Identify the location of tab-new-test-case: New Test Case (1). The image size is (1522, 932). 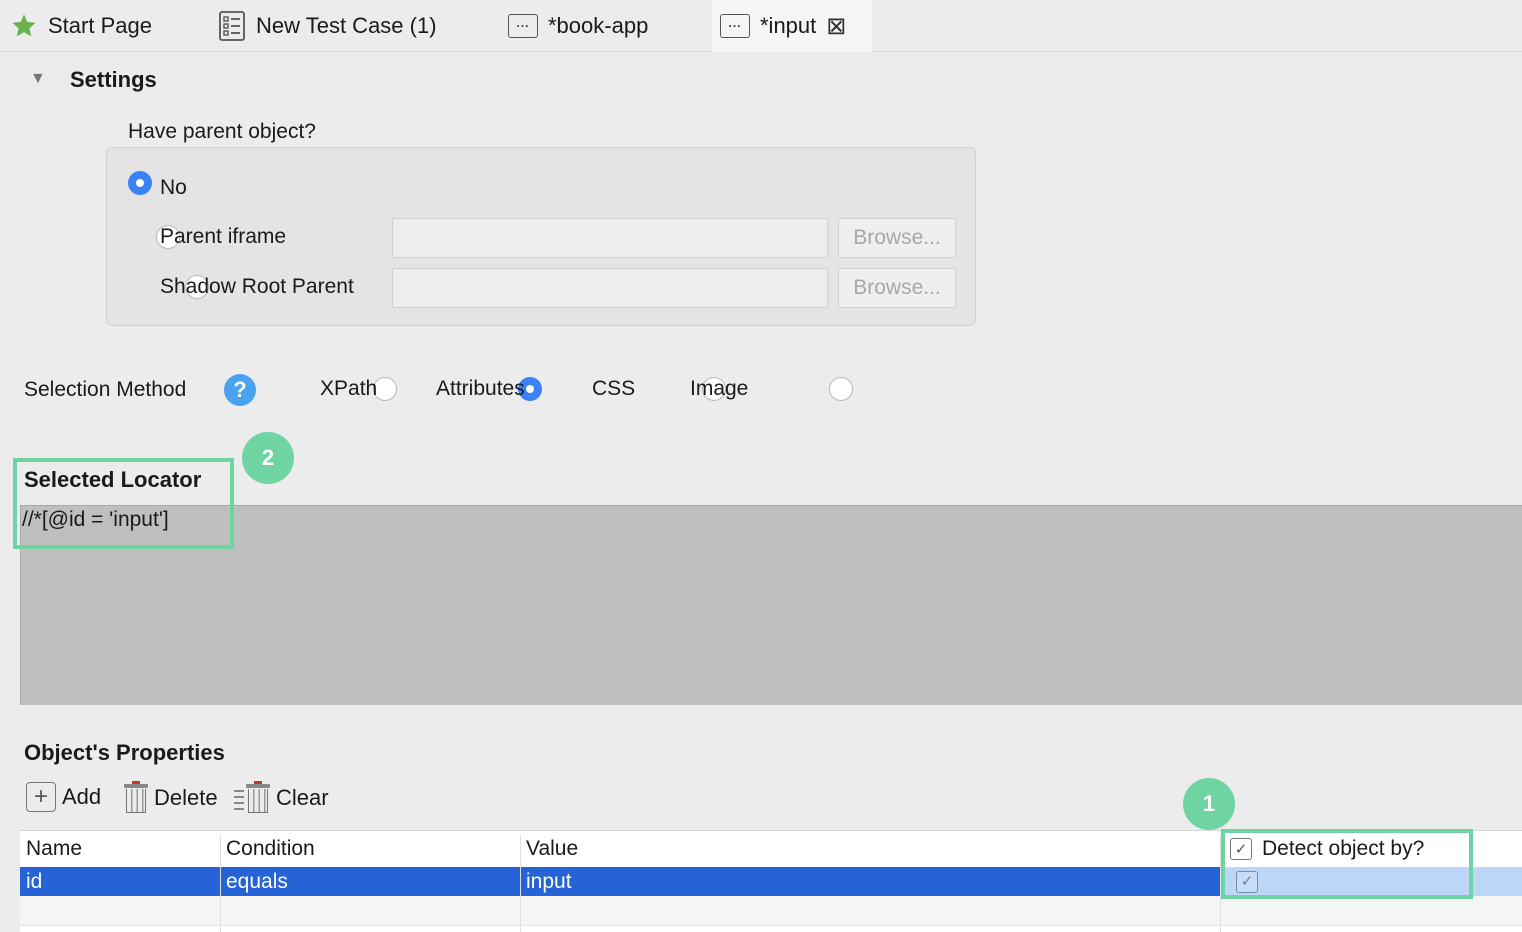
(327, 26).